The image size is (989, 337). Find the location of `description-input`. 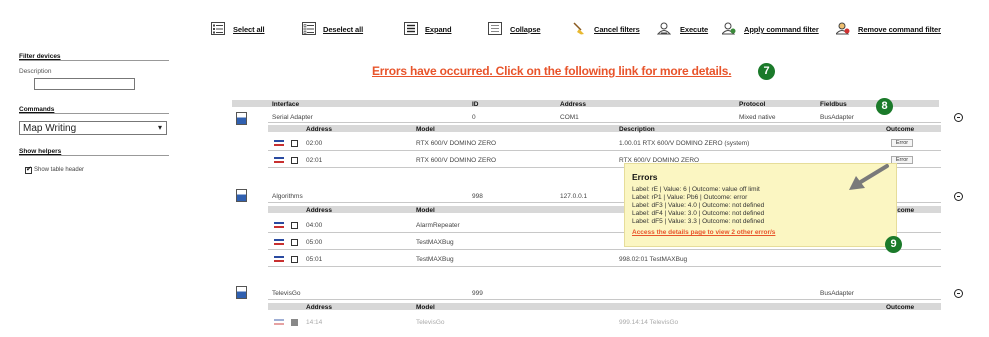

description-input is located at coordinates (84, 84).